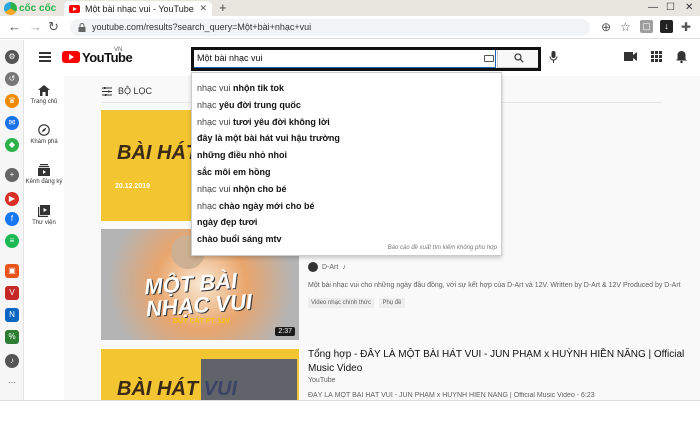  Describe the element at coordinates (646, 26) in the screenshot. I see `extension-box-icon: ▢` at that location.